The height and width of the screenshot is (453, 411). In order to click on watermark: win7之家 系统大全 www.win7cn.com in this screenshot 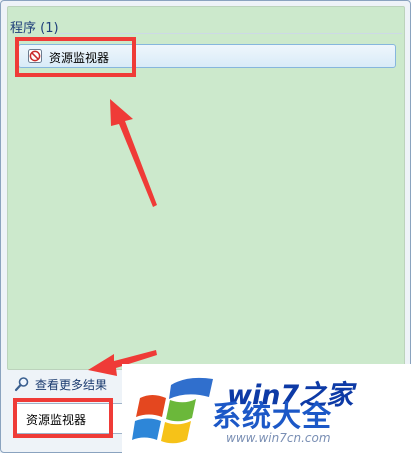, I will do `click(266, 408)`.